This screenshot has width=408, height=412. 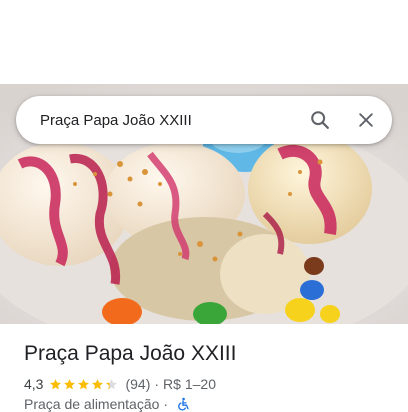 I want to click on rating-row: 4,3 (94) · R$ 1–20, so click(x=208, y=384).